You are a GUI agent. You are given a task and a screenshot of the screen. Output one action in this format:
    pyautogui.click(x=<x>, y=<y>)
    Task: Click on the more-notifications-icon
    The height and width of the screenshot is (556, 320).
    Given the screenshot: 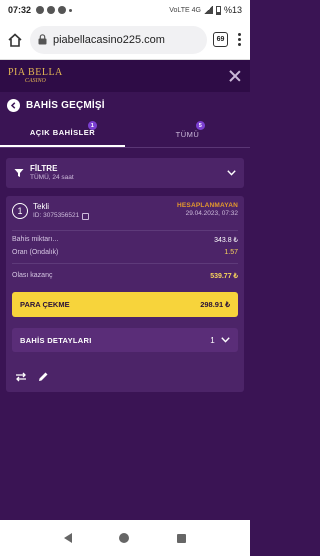 What is the action you would take?
    pyautogui.click(x=71, y=10)
    